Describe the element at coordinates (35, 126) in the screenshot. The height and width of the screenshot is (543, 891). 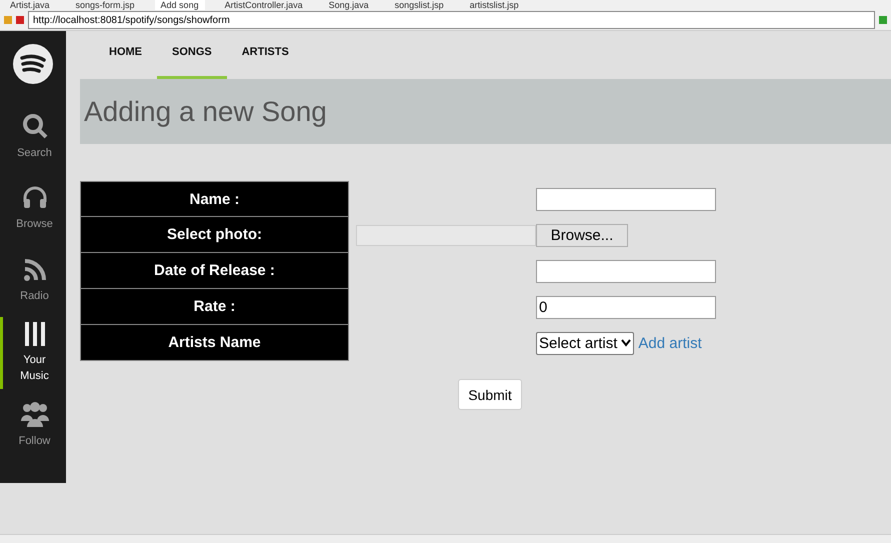
I see `search-icon` at that location.